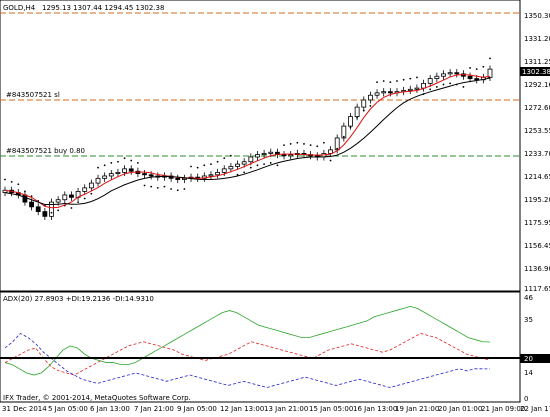  Describe the element at coordinates (503, 409) in the screenshot. I see `time-label: 21 Jan 09:00` at that location.